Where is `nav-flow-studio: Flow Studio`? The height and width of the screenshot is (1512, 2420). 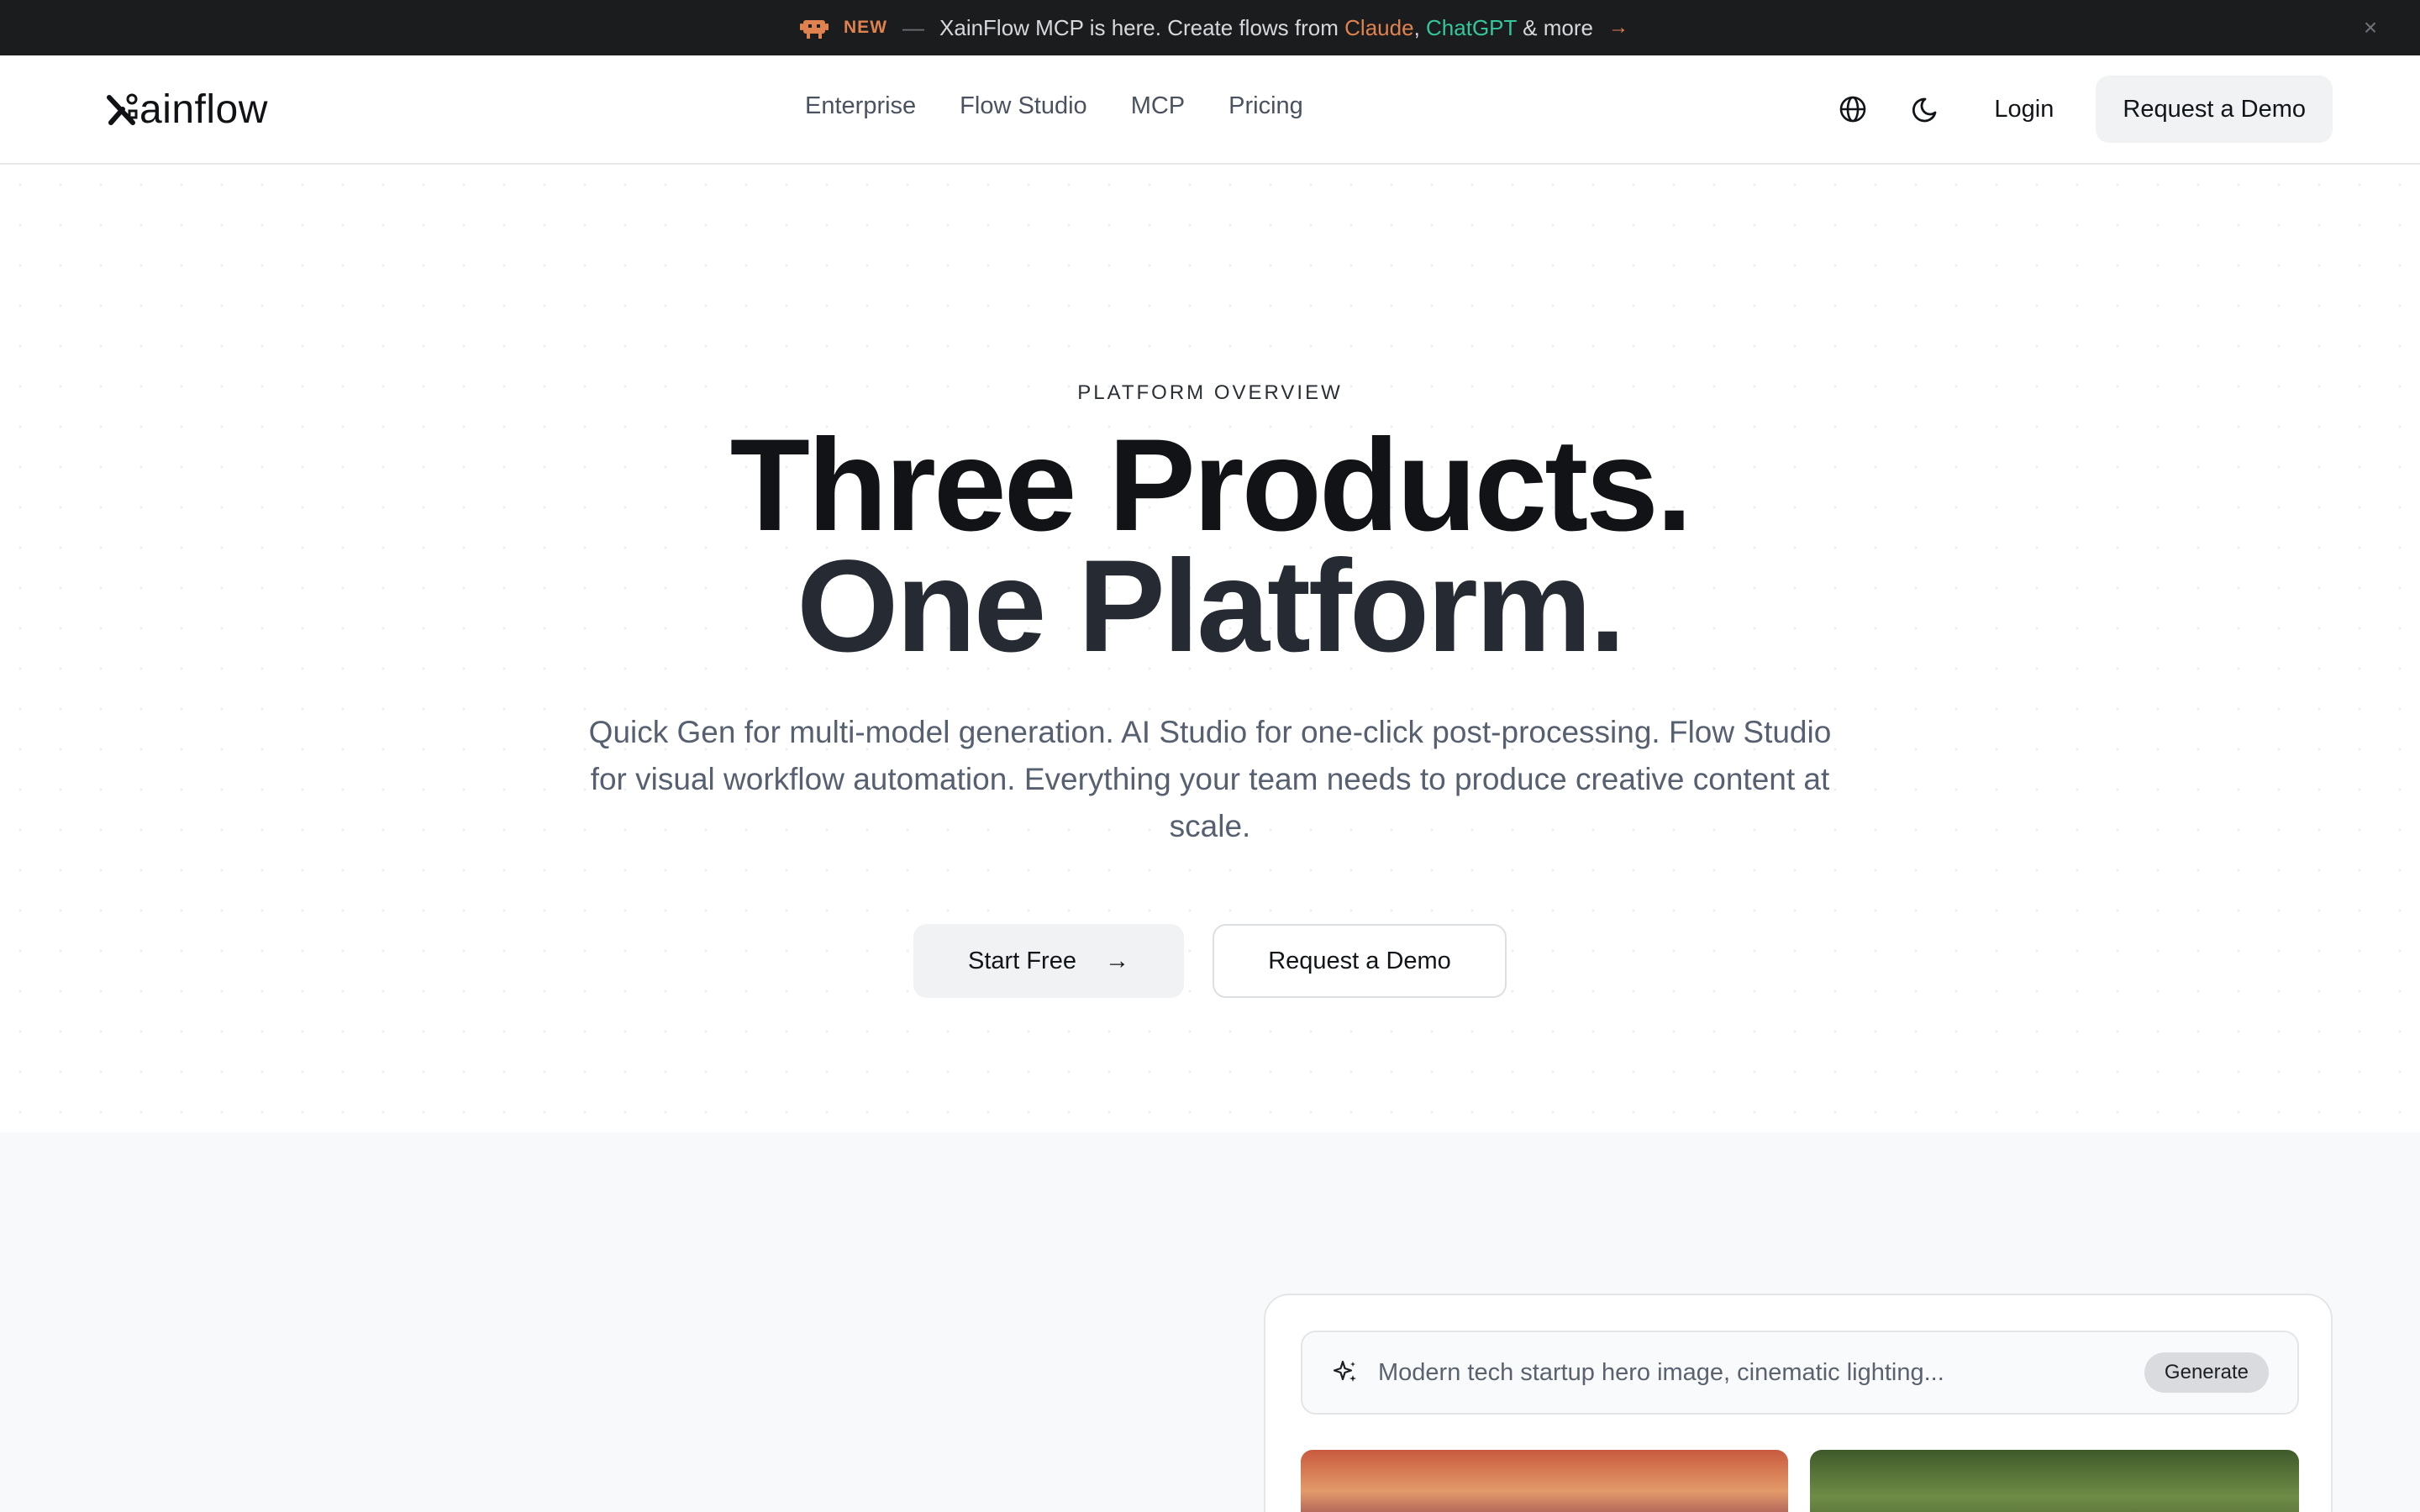 nav-flow-studio: Flow Studio is located at coordinates (1023, 106).